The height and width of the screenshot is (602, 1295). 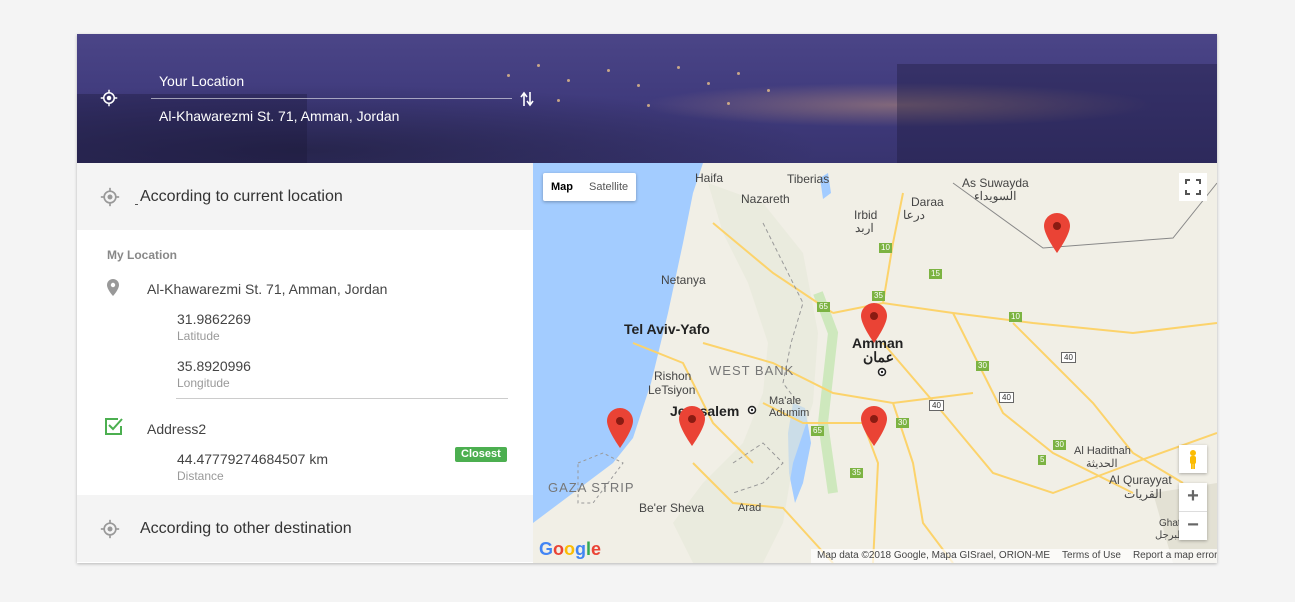 What do you see at coordinates (995, 196) in the screenshot?
I see `map-label-suwayda-ar: السويداء` at bounding box center [995, 196].